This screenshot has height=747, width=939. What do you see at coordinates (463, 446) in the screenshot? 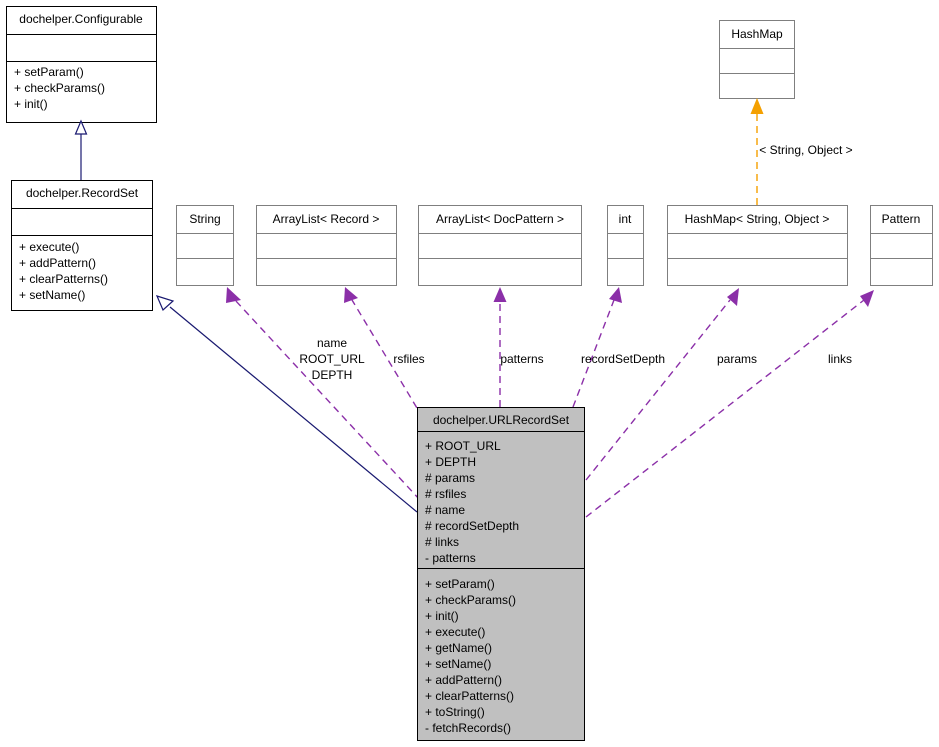
I see `member-urlrecordset-attribute-0: + ROOT_URL` at bounding box center [463, 446].